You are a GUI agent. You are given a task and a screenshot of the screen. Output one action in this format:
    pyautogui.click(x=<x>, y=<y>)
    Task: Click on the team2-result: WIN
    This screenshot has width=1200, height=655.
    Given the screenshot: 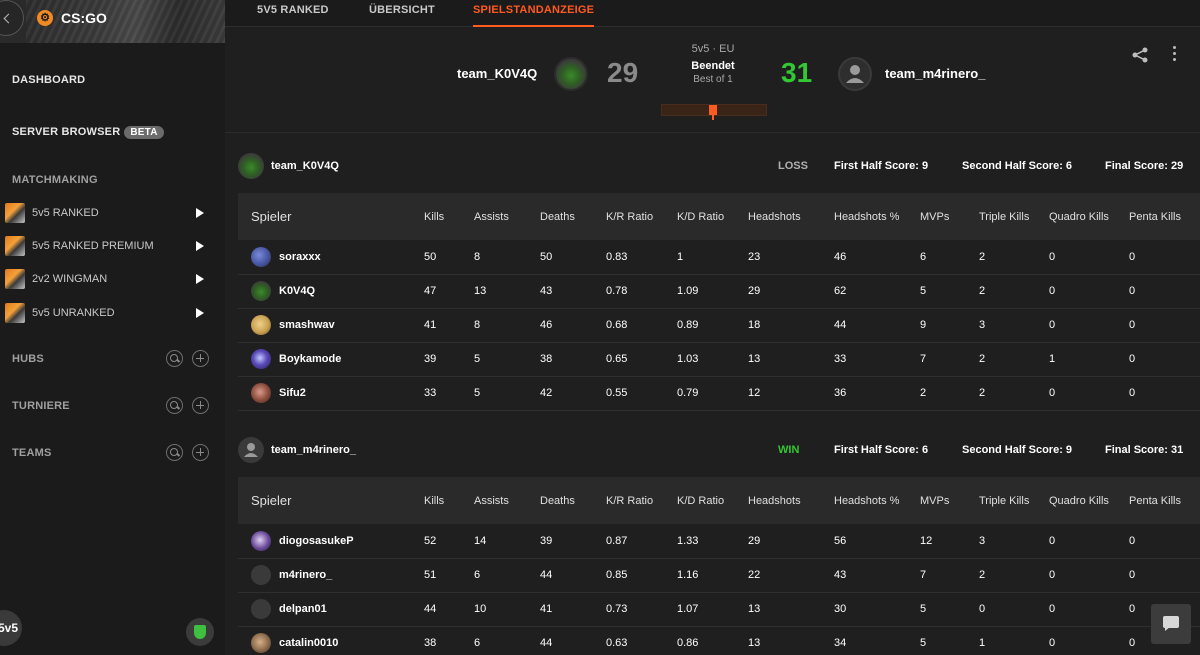 What is the action you would take?
    pyautogui.click(x=789, y=450)
    